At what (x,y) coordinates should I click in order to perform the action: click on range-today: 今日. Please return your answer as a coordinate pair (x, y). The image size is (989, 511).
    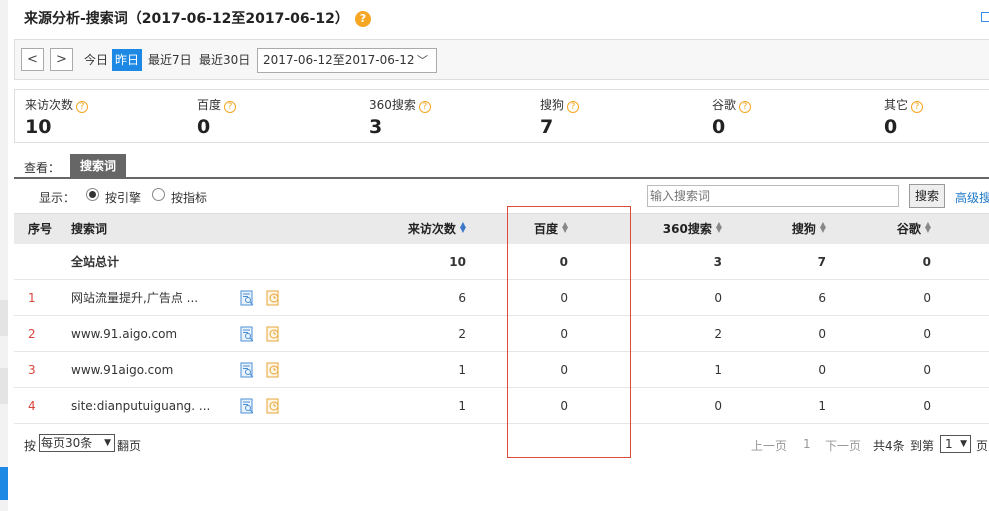
    Looking at the image, I should click on (96, 60).